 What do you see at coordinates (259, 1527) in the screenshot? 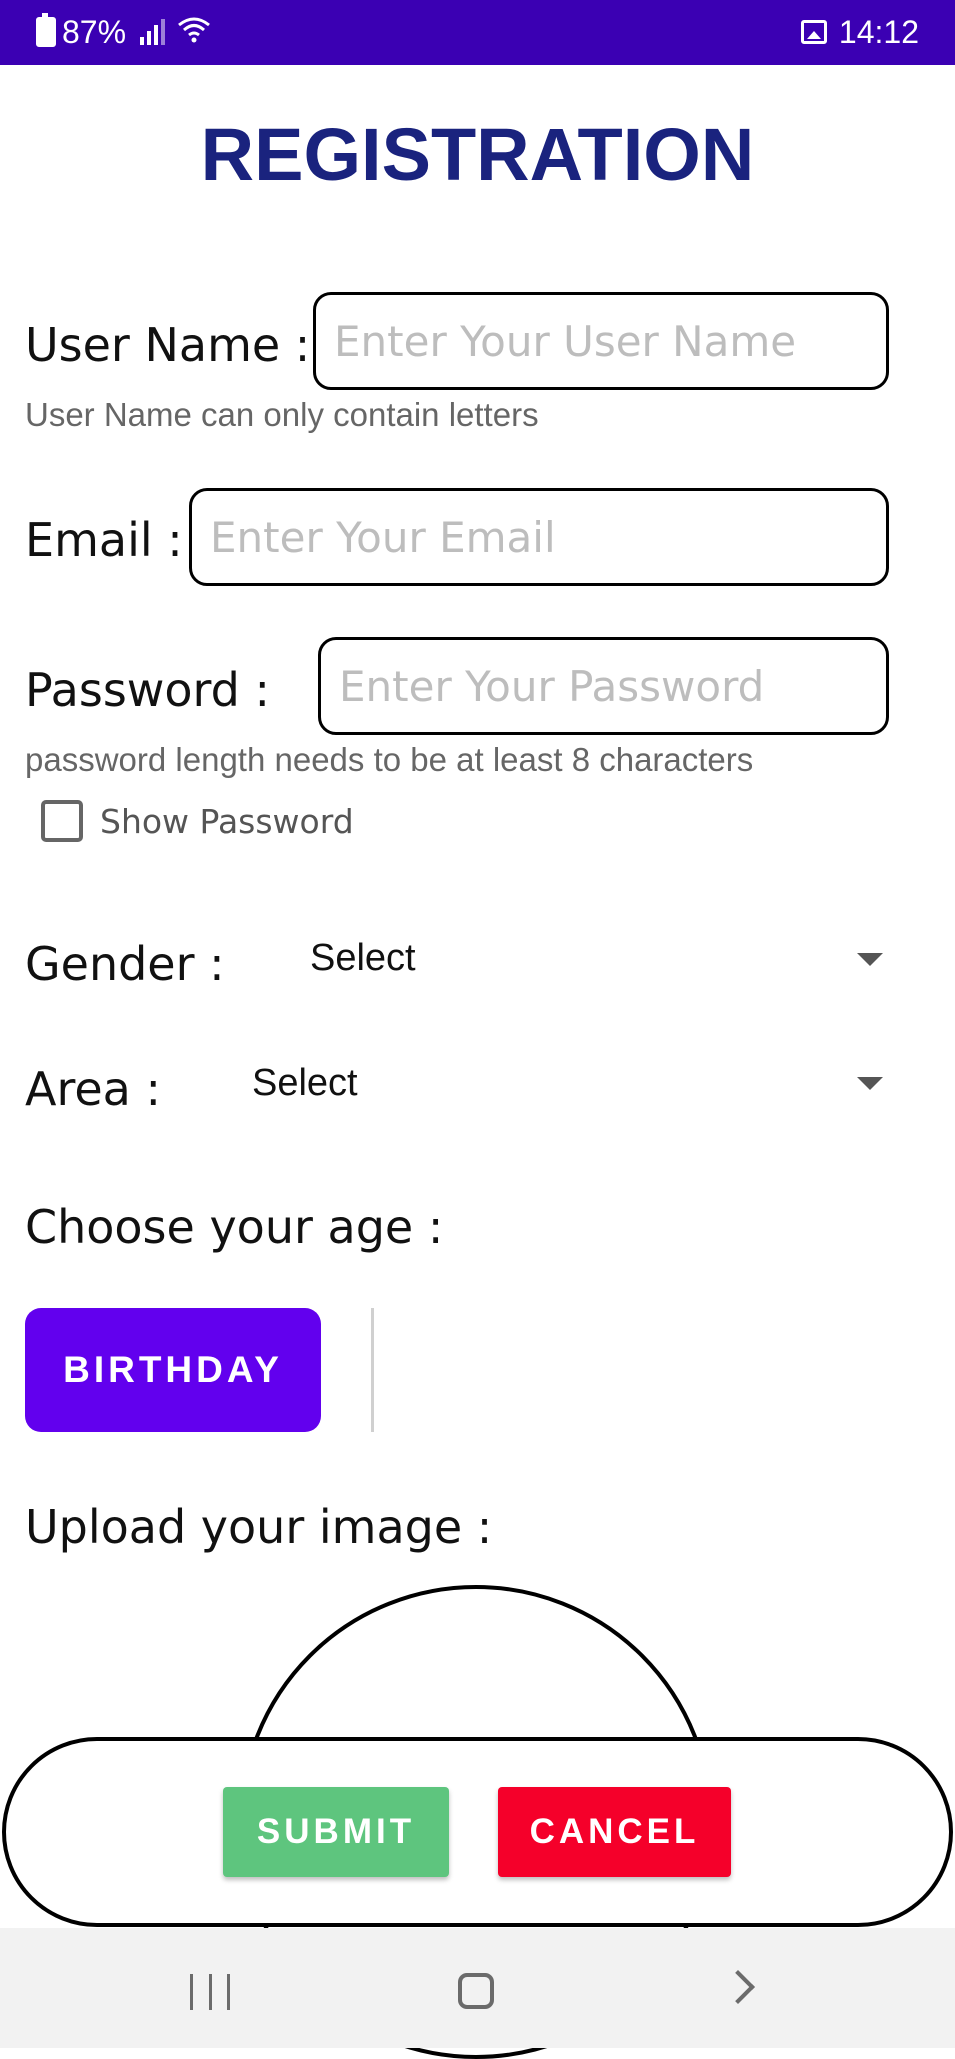
I see `image-label: Upload your image :` at bounding box center [259, 1527].